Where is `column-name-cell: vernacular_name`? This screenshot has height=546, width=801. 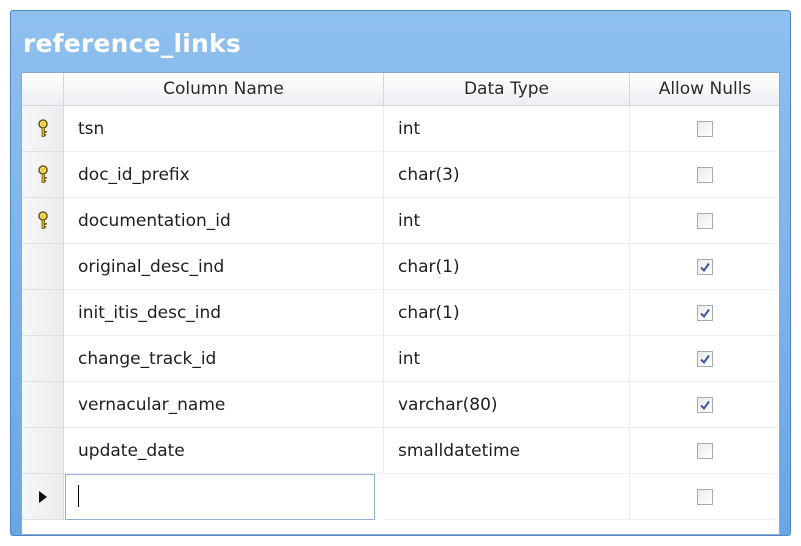
column-name-cell: vernacular_name is located at coordinates (224, 405).